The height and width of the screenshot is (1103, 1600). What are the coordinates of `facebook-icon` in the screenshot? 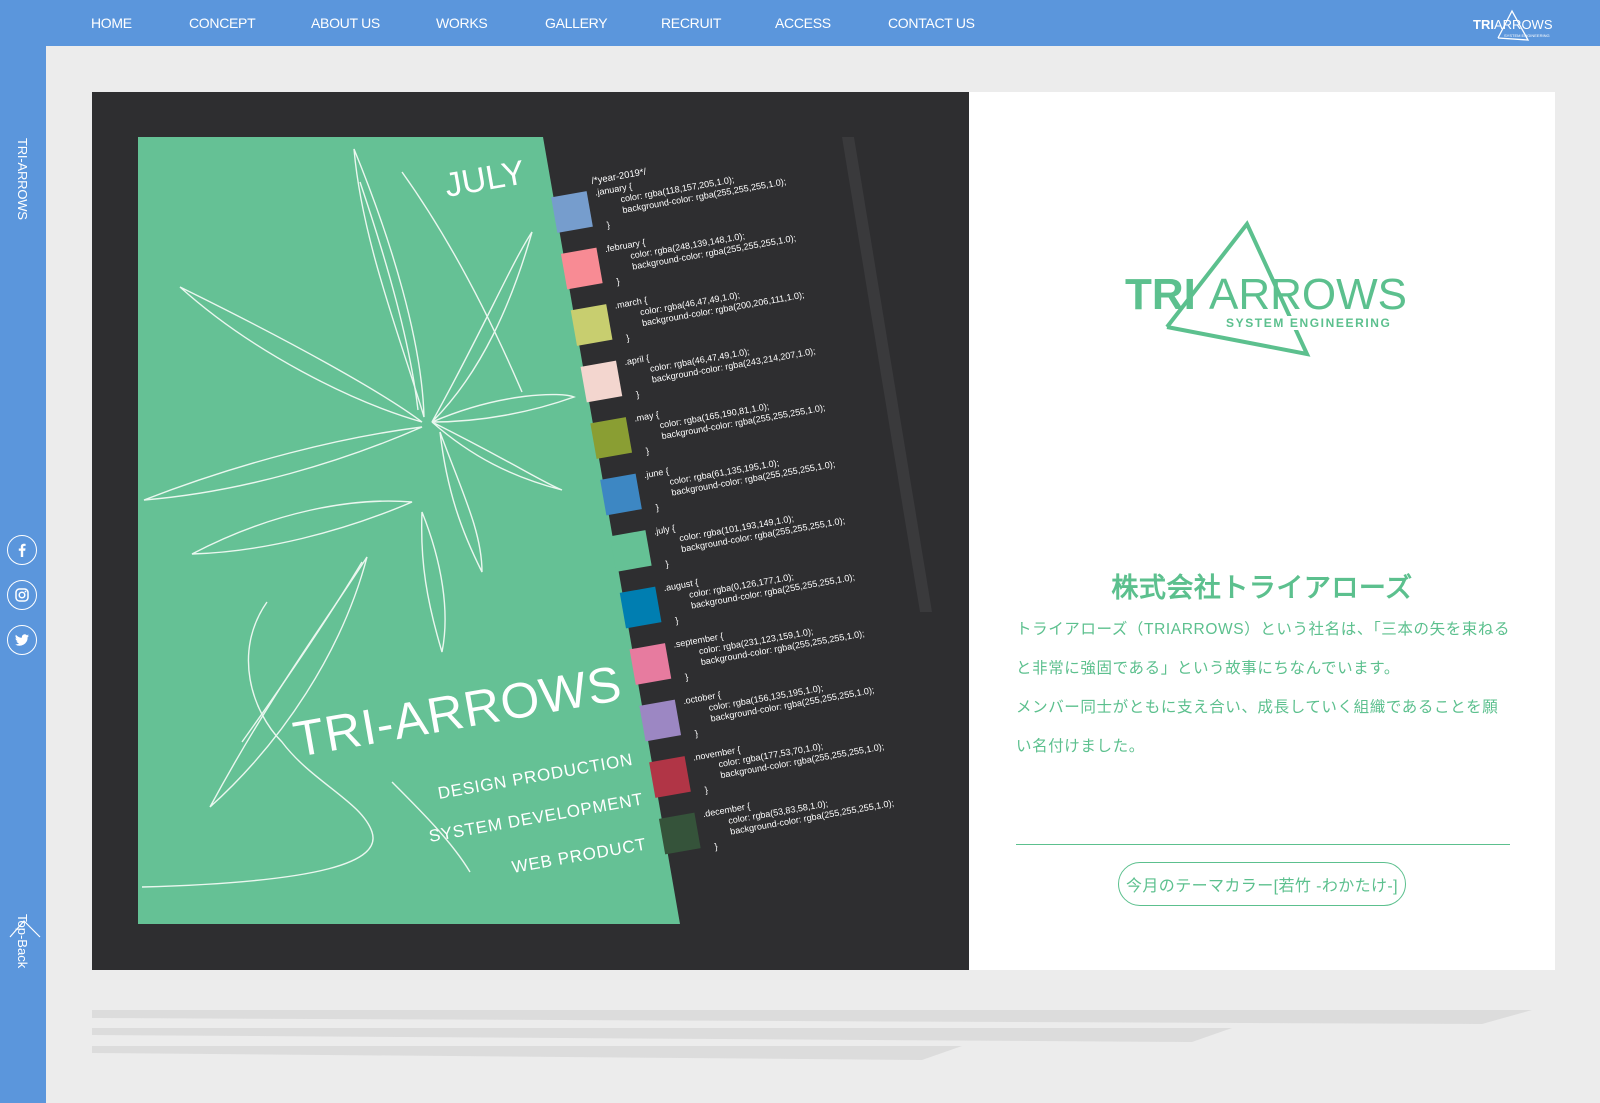 It's located at (22, 550).